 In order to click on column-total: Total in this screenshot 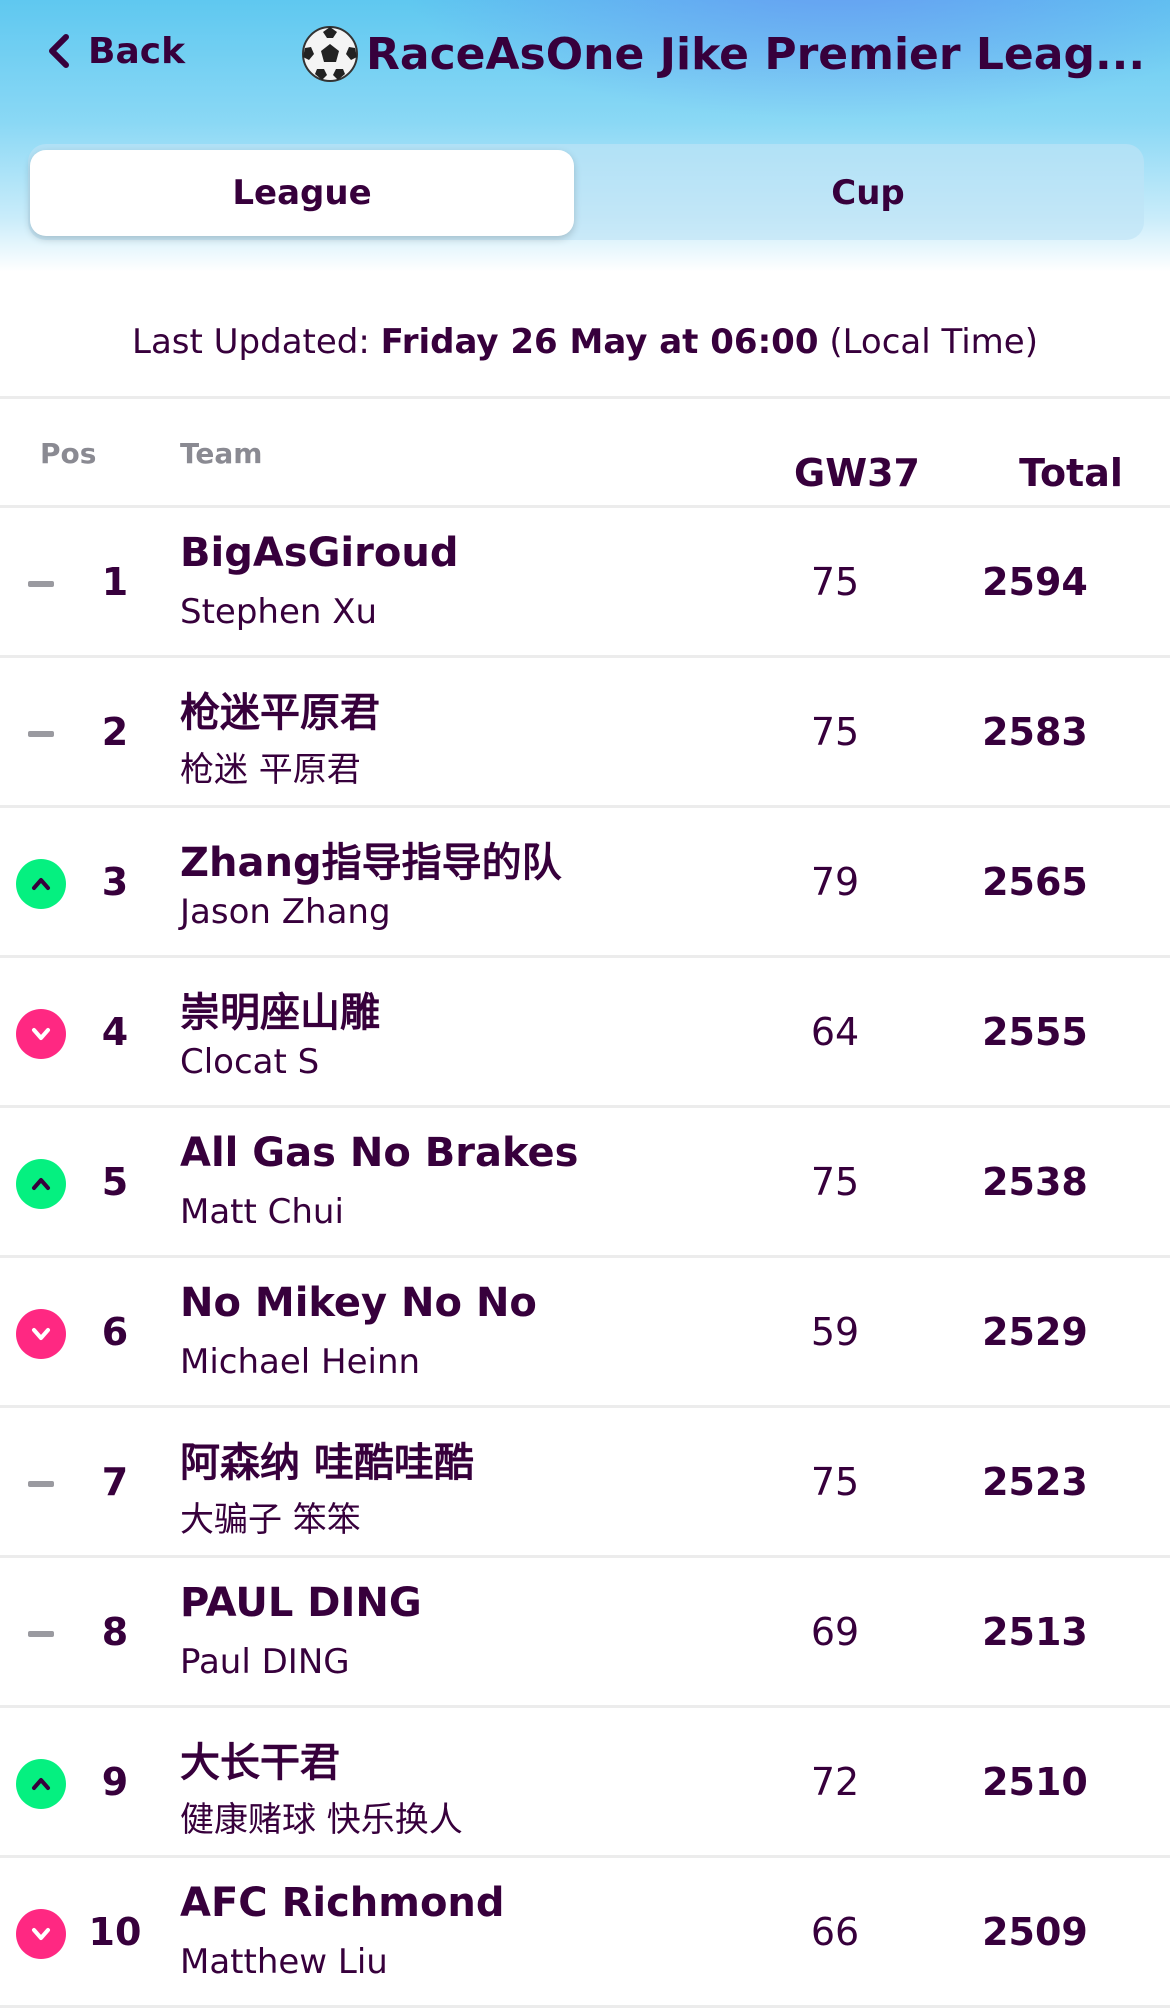, I will do `click(1071, 473)`.